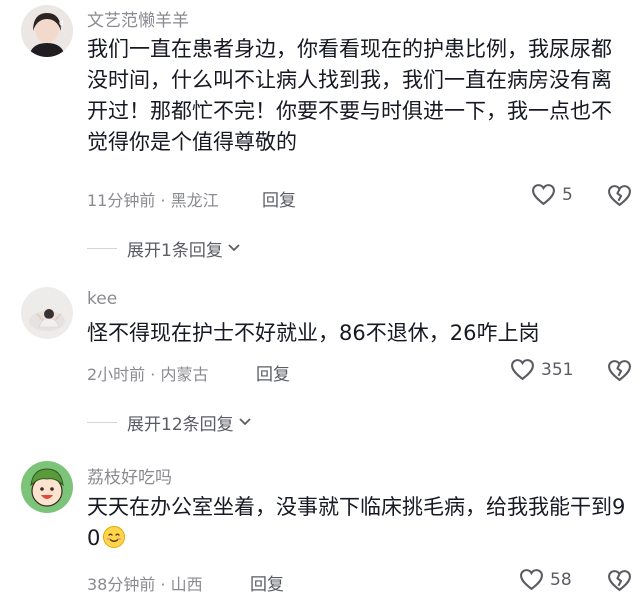  I want to click on like-button: 5, so click(552, 194).